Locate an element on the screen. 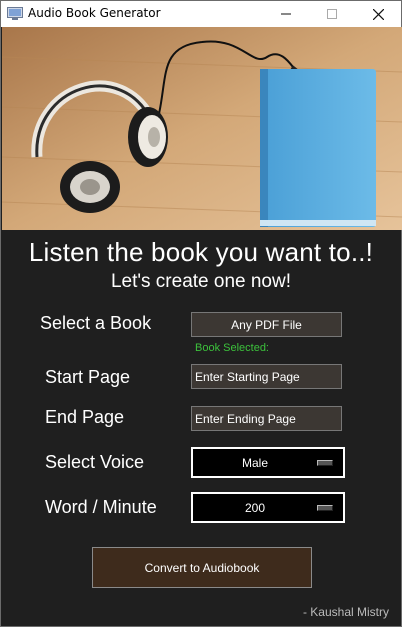 The height and width of the screenshot is (627, 402). rate-selected-value: 200 is located at coordinates (255, 507).